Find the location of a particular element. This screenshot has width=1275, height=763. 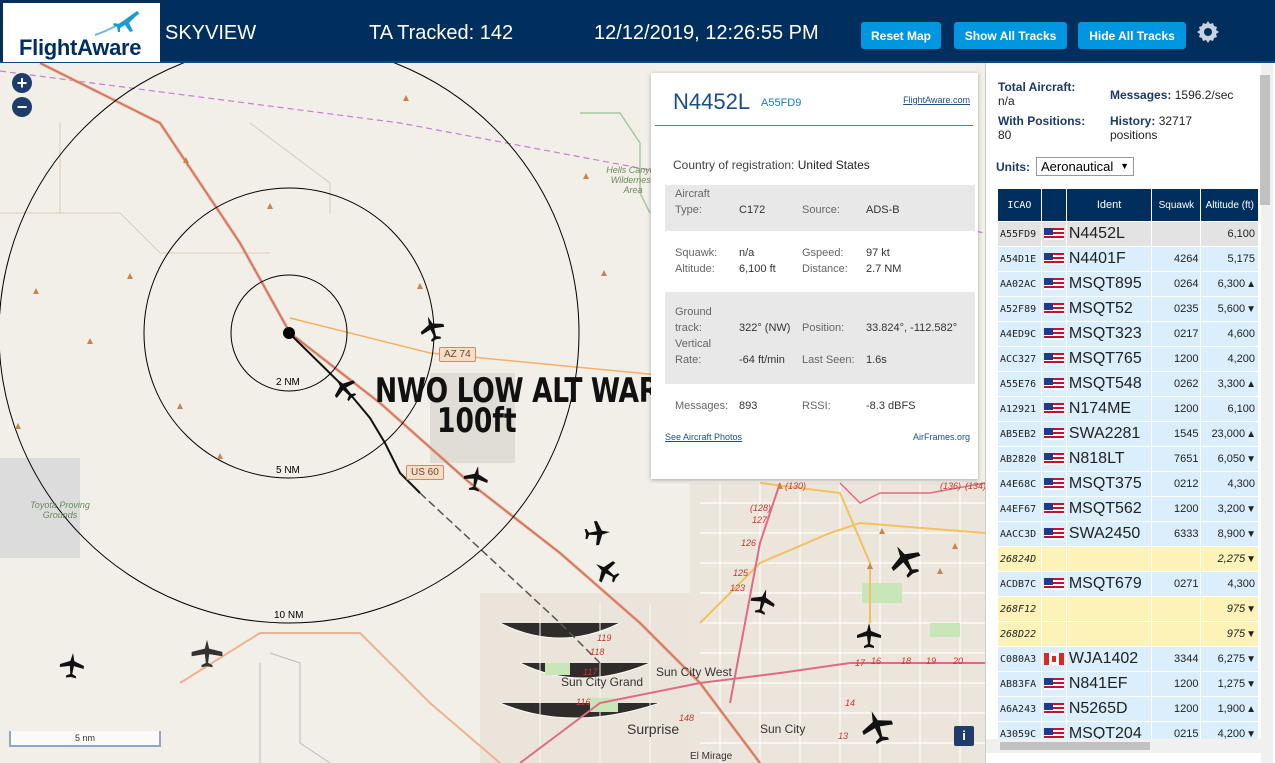

squawk-cell is located at coordinates (1176, 234).